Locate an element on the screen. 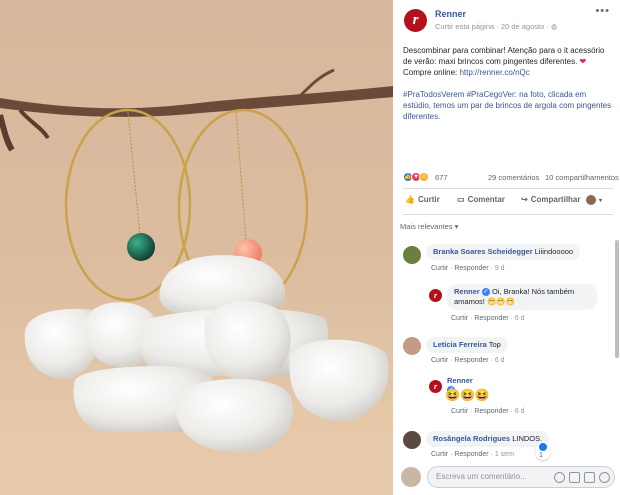 This screenshot has height=495, width=620. comment-icon: ▭ is located at coordinates (461, 199).